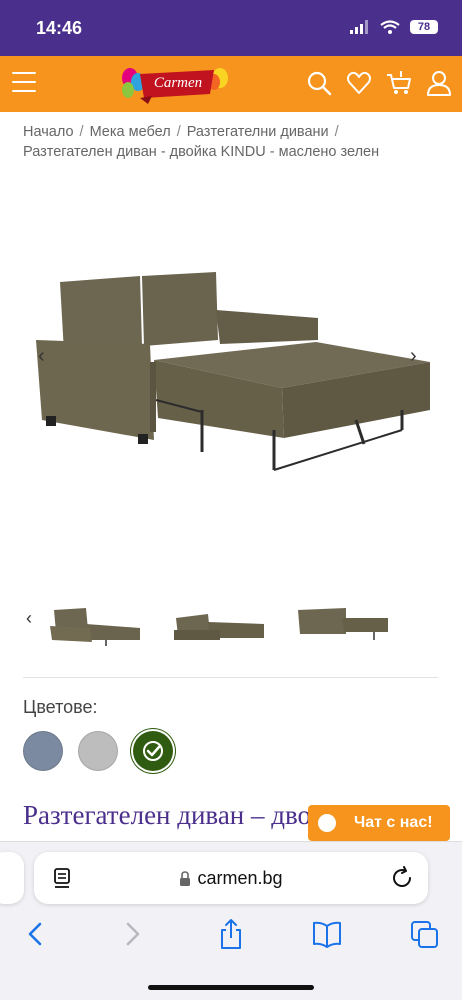 The height and width of the screenshot is (1000, 462). What do you see at coordinates (185, 878) in the screenshot?
I see `lock-icon` at bounding box center [185, 878].